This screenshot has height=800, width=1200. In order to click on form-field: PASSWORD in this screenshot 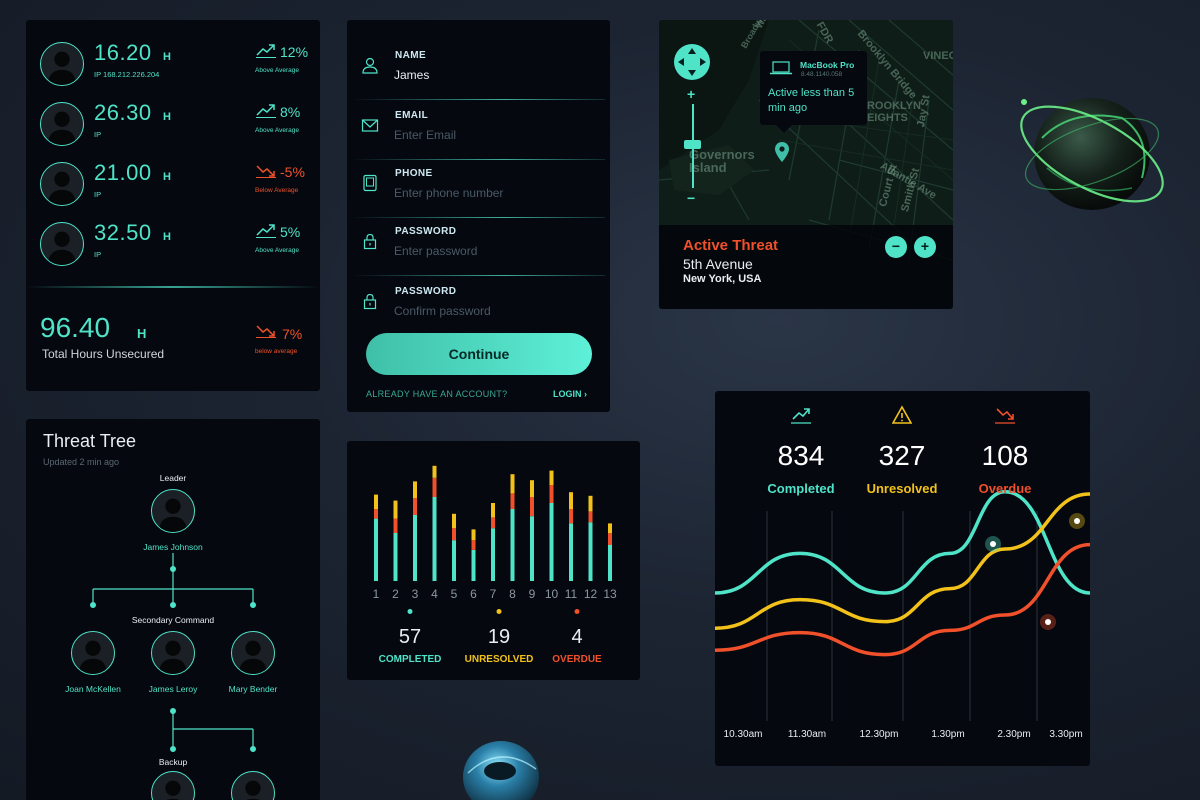, I will do `click(478, 247)`.